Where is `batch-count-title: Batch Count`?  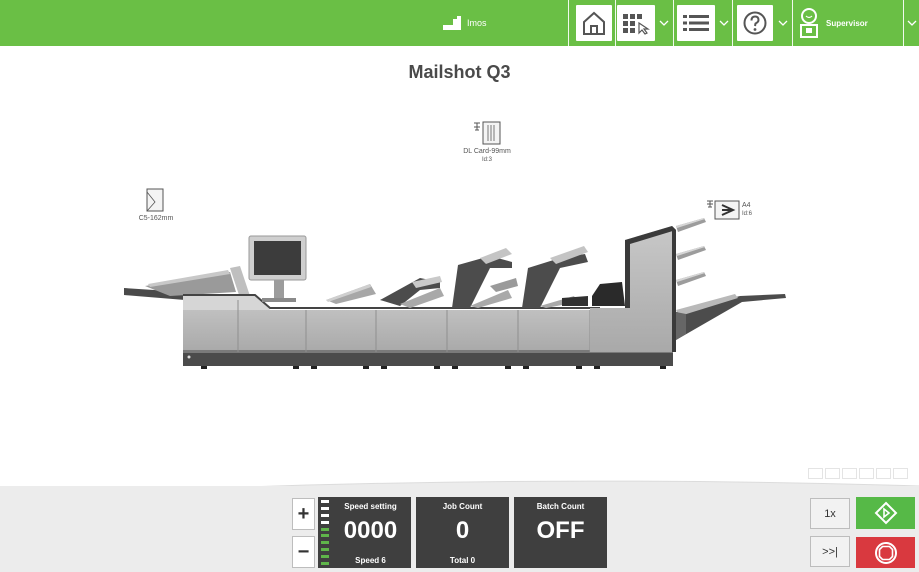
batch-count-title: Batch Count is located at coordinates (560, 506).